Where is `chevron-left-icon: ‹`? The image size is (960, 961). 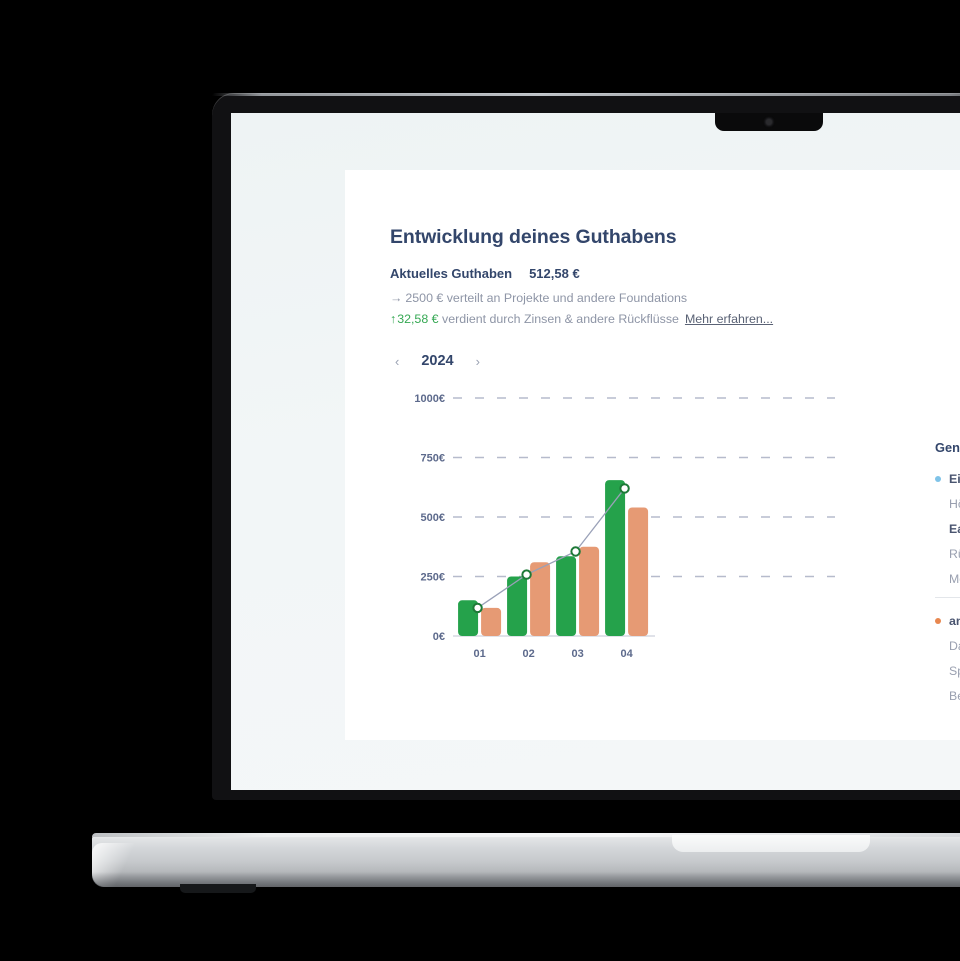 chevron-left-icon: ‹ is located at coordinates (397, 361).